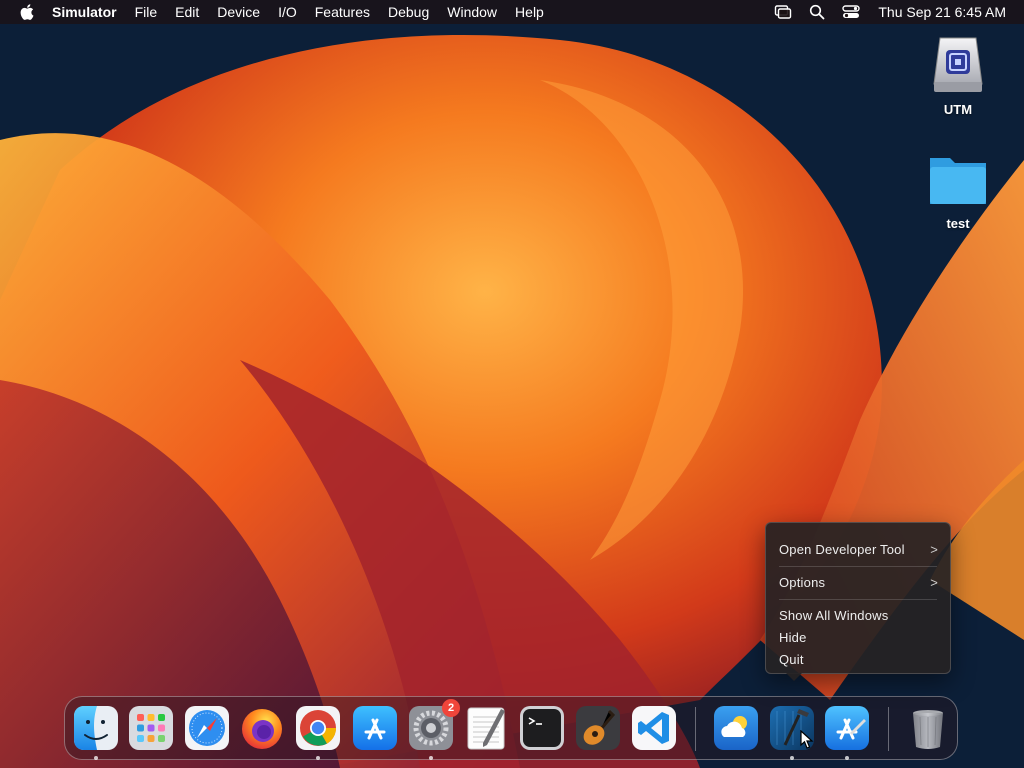 The height and width of the screenshot is (768, 1024). What do you see at coordinates (238, 12) in the screenshot?
I see `menu-device: Device` at bounding box center [238, 12].